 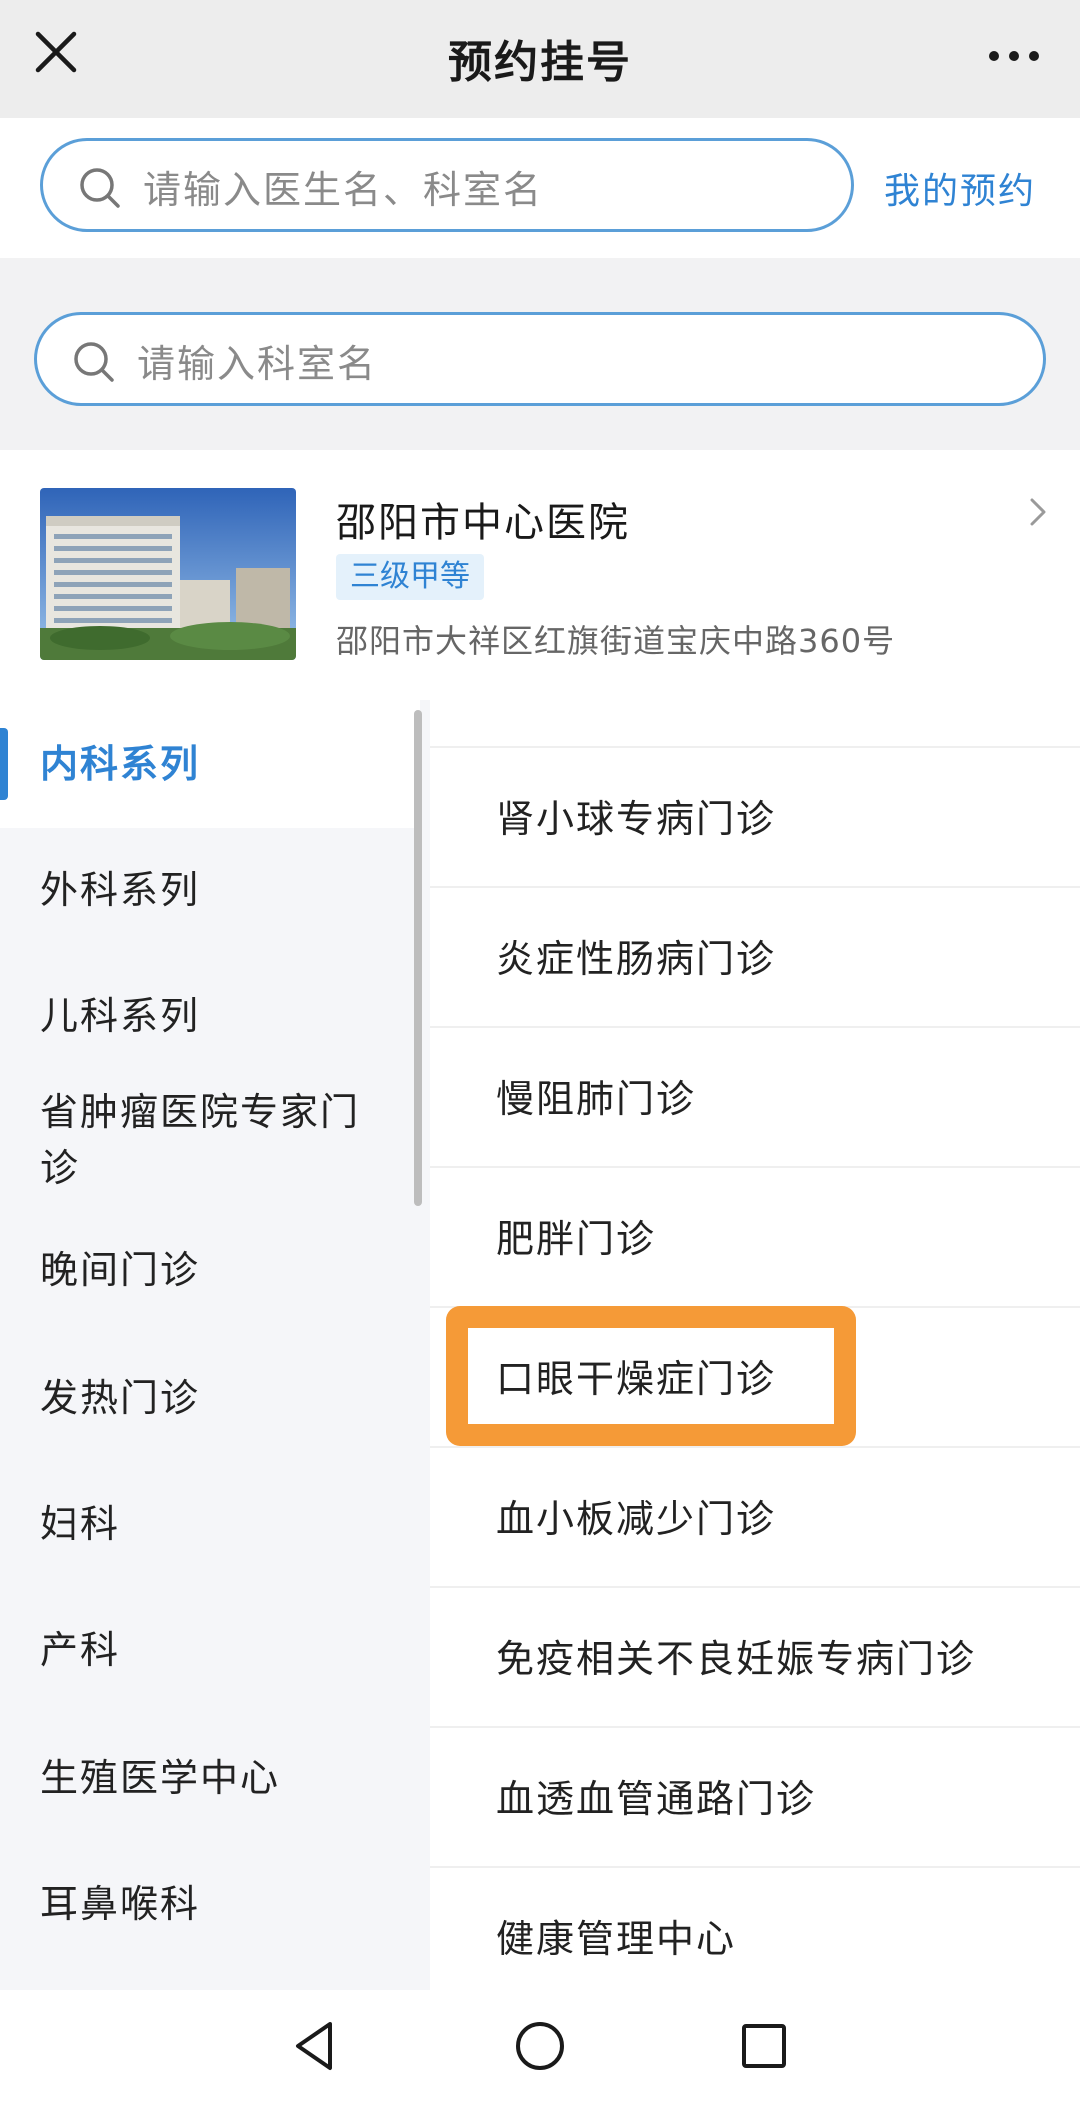 What do you see at coordinates (755, 1096) in the screenshot?
I see `list-item: 慢阻肺门诊` at bounding box center [755, 1096].